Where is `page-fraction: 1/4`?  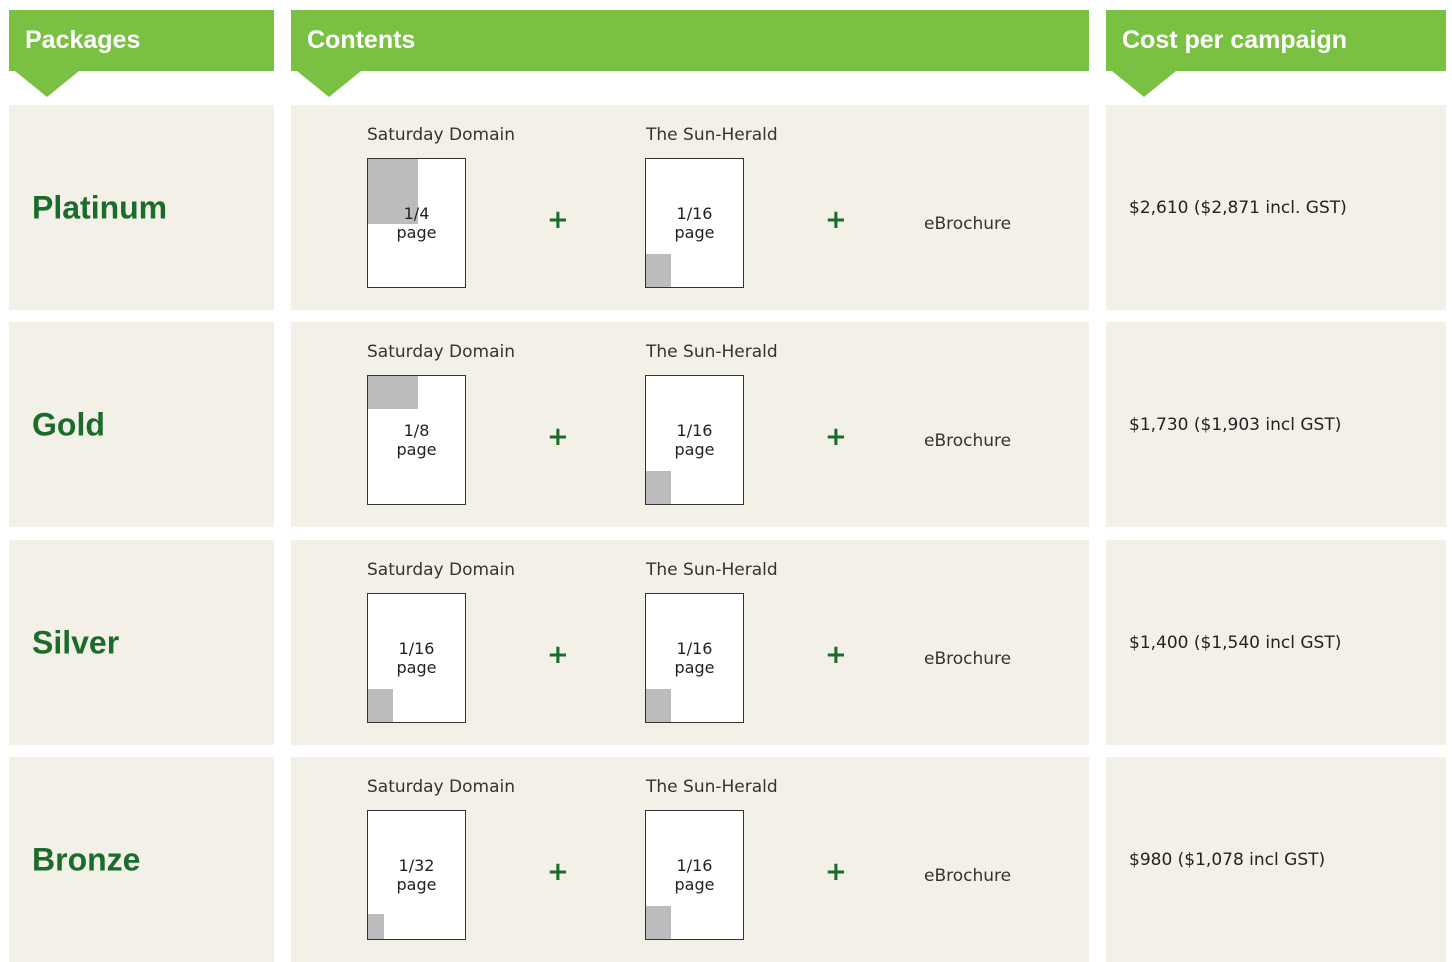
page-fraction: 1/4 is located at coordinates (416, 213).